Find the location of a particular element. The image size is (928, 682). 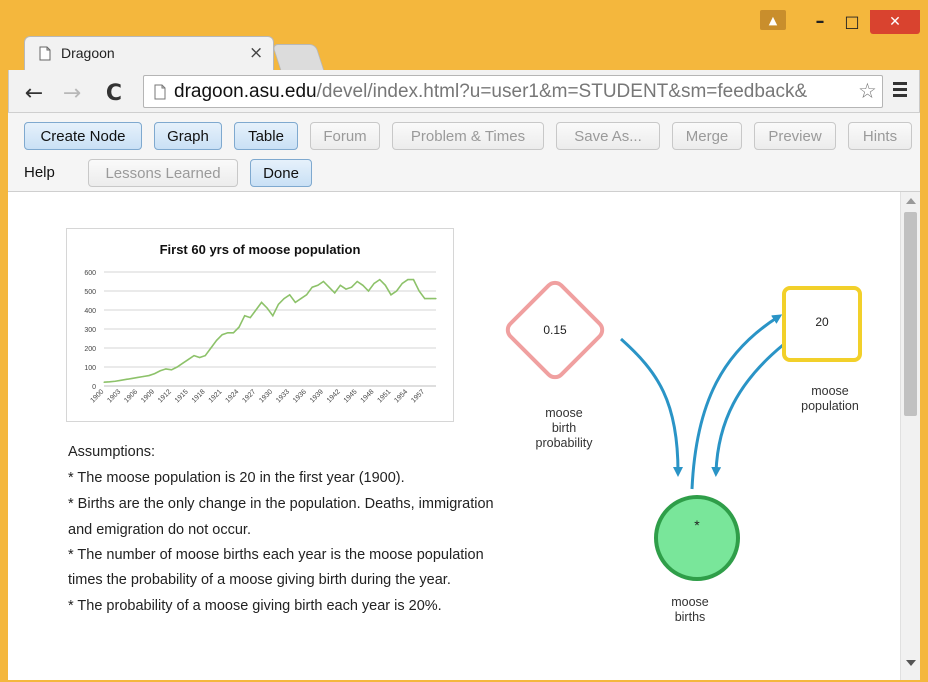

close-window-button: ✕ is located at coordinates (895, 22).